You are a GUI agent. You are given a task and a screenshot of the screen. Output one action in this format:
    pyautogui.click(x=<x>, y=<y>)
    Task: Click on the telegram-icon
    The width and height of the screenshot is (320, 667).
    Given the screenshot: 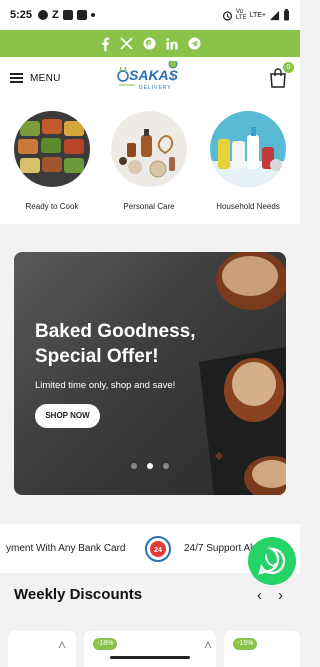 What is the action you would take?
    pyautogui.click(x=194, y=43)
    